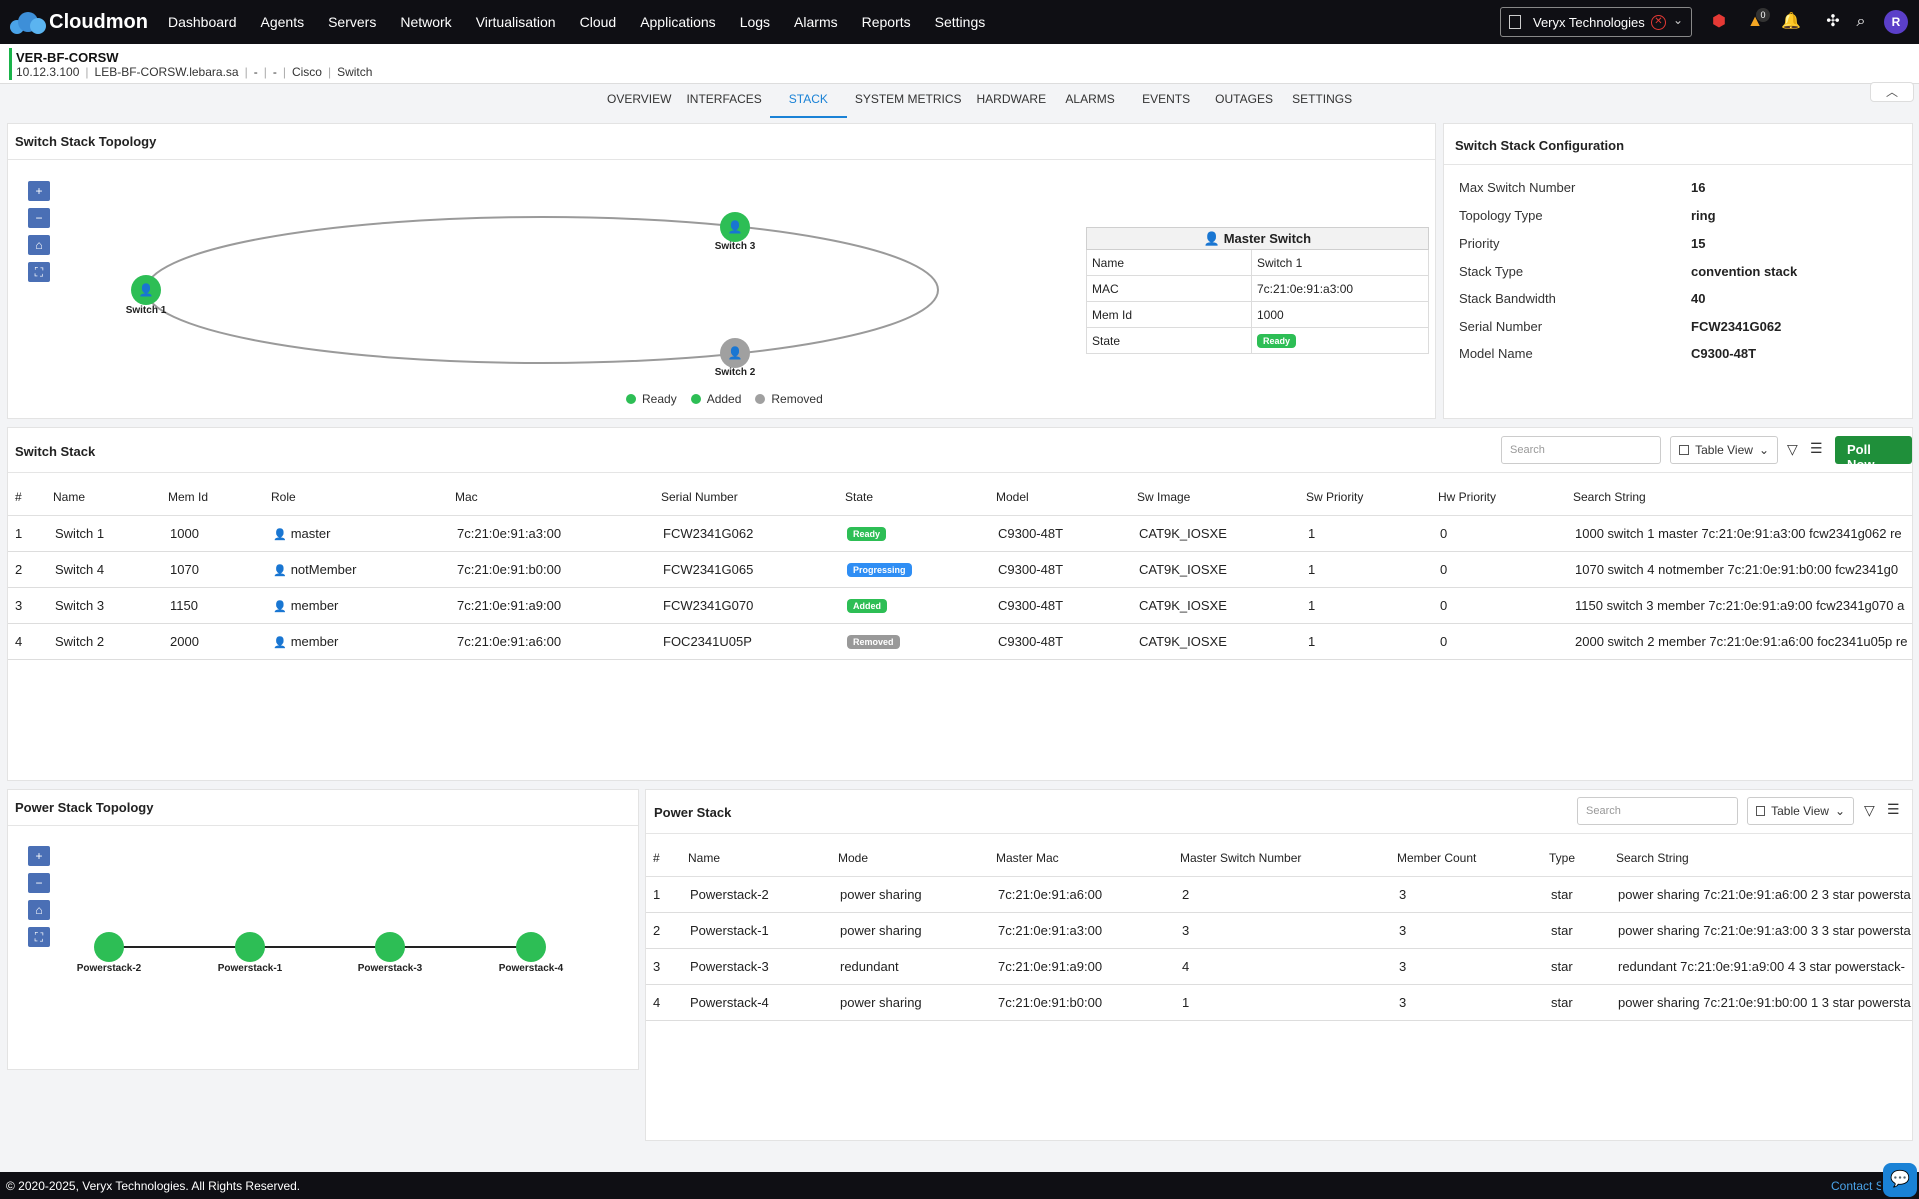 The width and height of the screenshot is (1919, 1199). What do you see at coordinates (1012, 102) in the screenshot?
I see `tab-hardware: HARDWARE` at bounding box center [1012, 102].